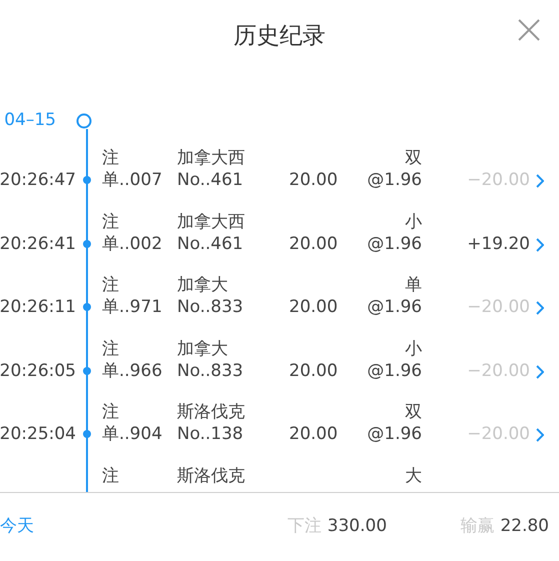  Describe the element at coordinates (357, 526) in the screenshot. I see `bet-total-value: 330.00` at that location.